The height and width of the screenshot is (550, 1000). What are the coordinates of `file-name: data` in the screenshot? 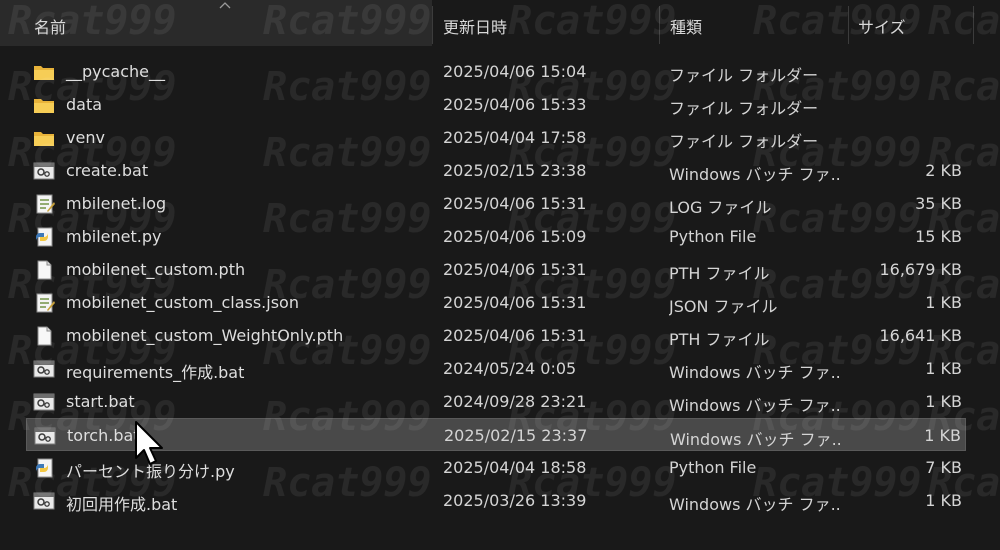 It's located at (84, 104).